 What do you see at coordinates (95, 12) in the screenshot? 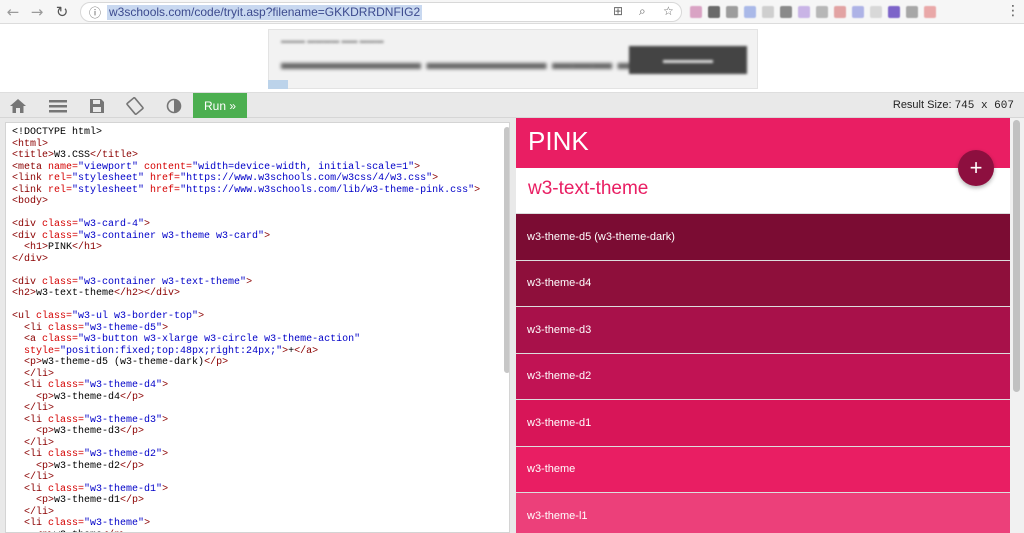
I see `info-icon: ⓘ` at bounding box center [95, 12].